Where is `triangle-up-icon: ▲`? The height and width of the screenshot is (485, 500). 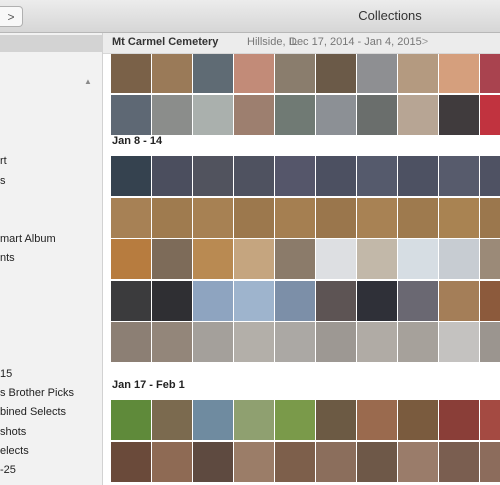 triangle-up-icon: ▲ is located at coordinates (88, 81).